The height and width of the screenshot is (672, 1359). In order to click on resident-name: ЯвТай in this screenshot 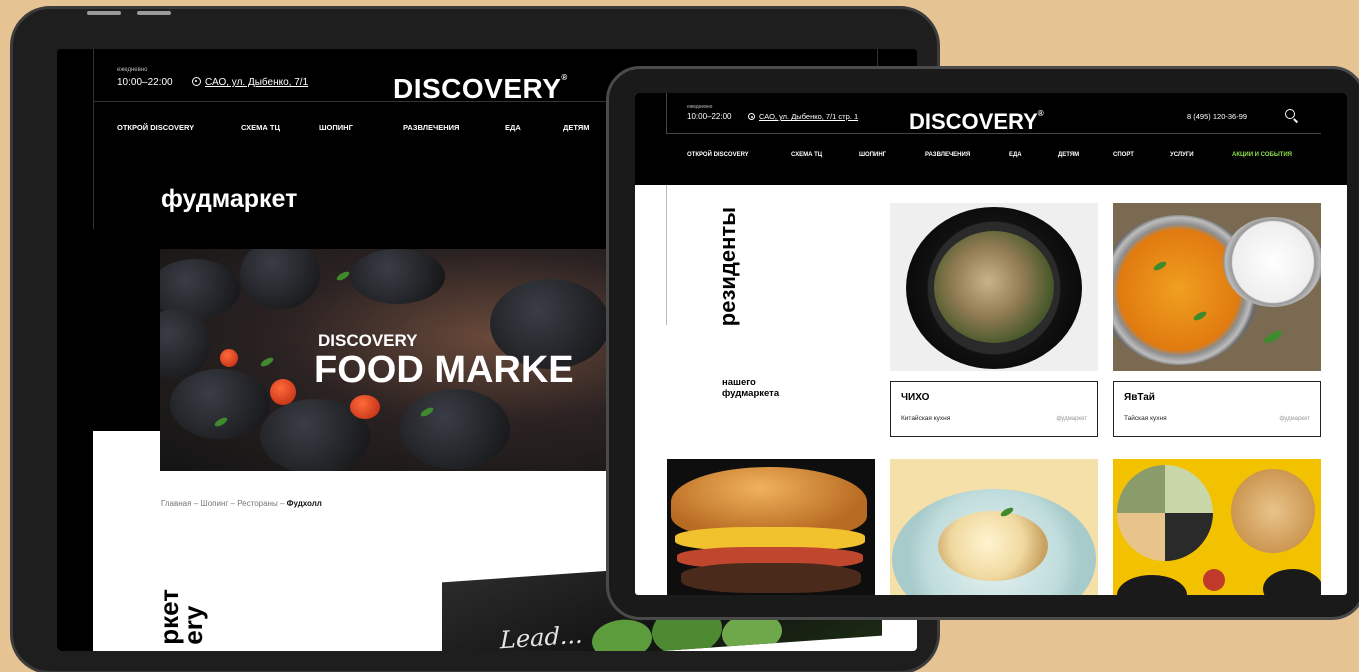, I will do `click(1139, 397)`.